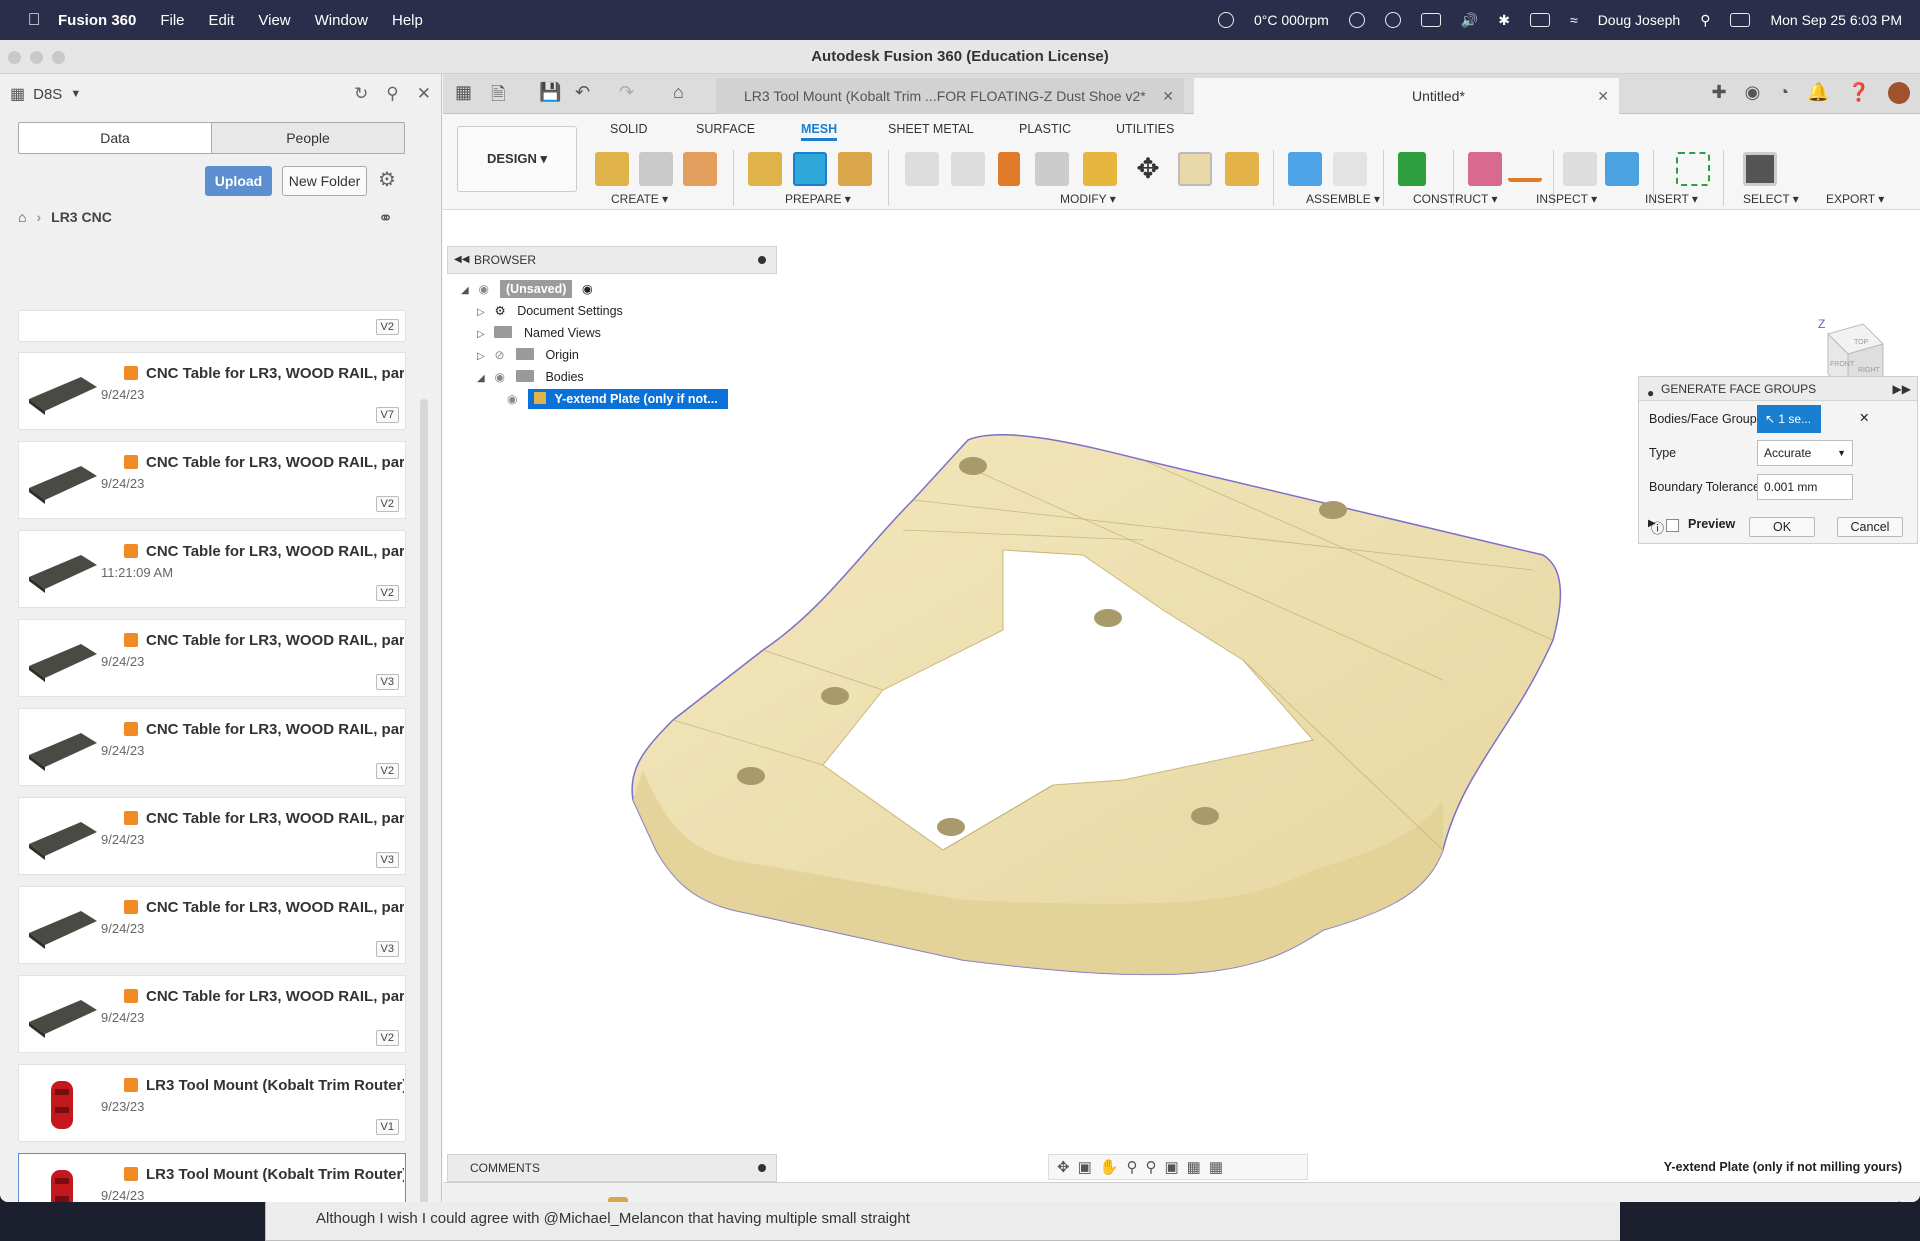  I want to click on group-inspect: INSPECT ▾, so click(1566, 199).